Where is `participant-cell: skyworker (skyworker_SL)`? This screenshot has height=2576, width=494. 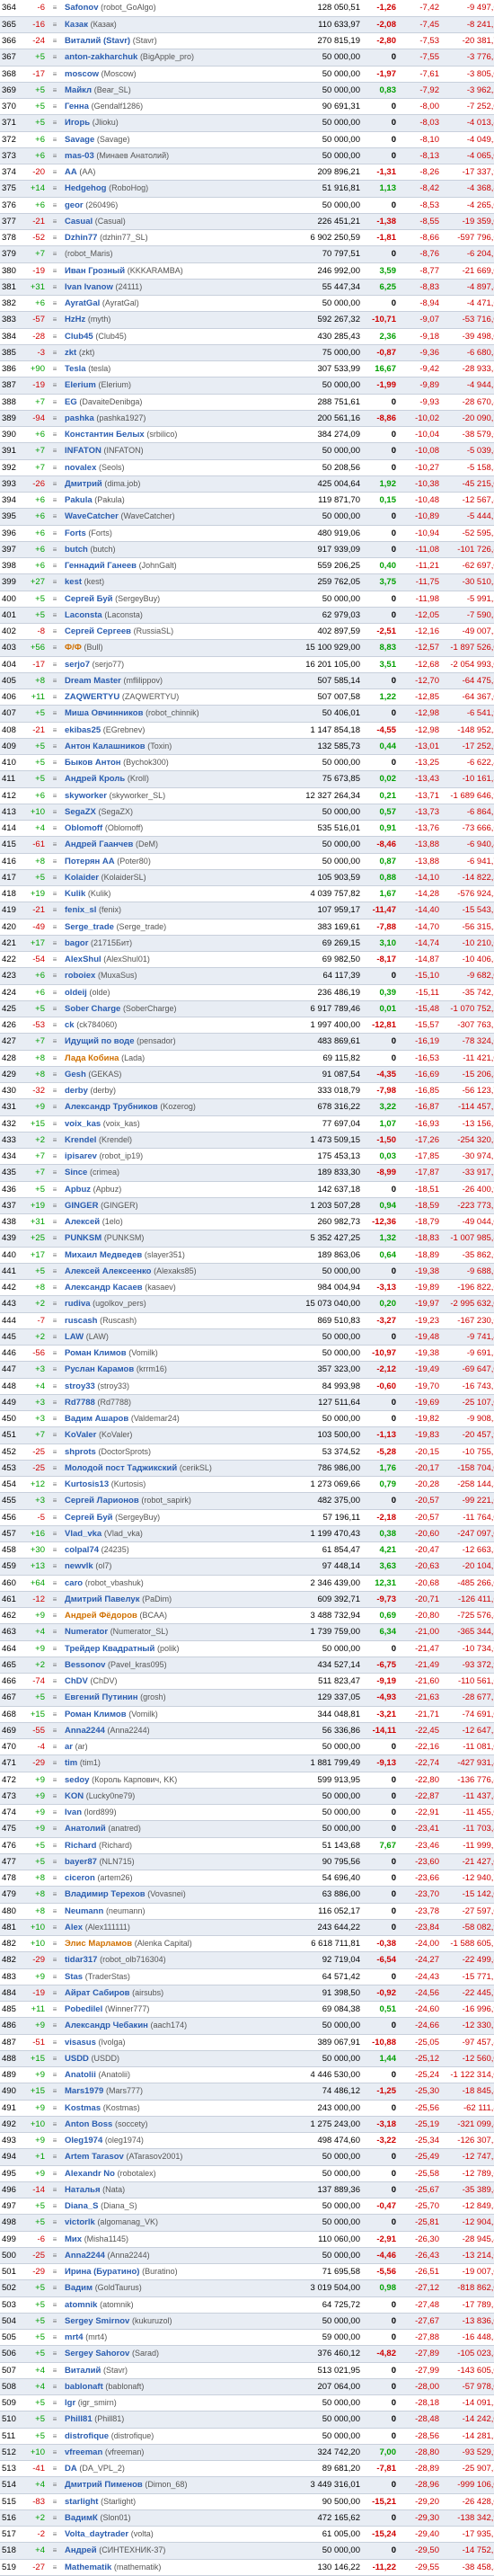 participant-cell: skyworker (skyworker_SL) is located at coordinates (175, 795).